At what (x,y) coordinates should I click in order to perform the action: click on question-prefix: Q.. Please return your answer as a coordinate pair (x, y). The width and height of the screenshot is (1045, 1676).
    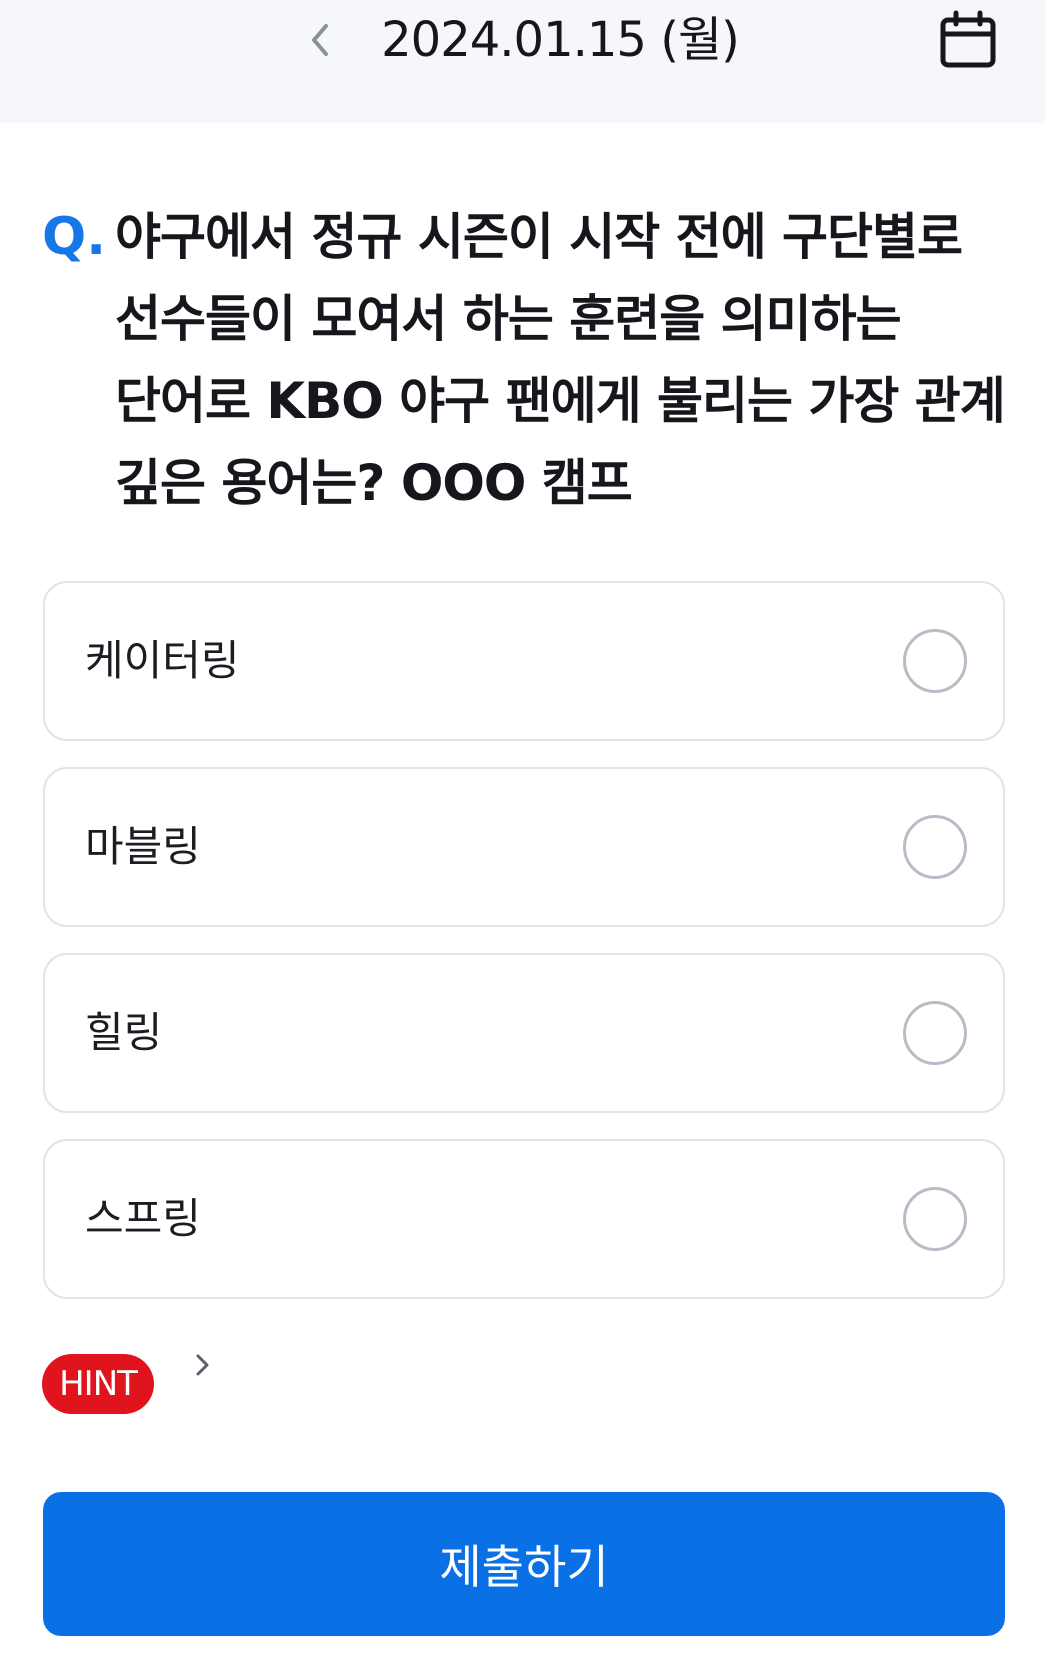
    Looking at the image, I should click on (74, 237).